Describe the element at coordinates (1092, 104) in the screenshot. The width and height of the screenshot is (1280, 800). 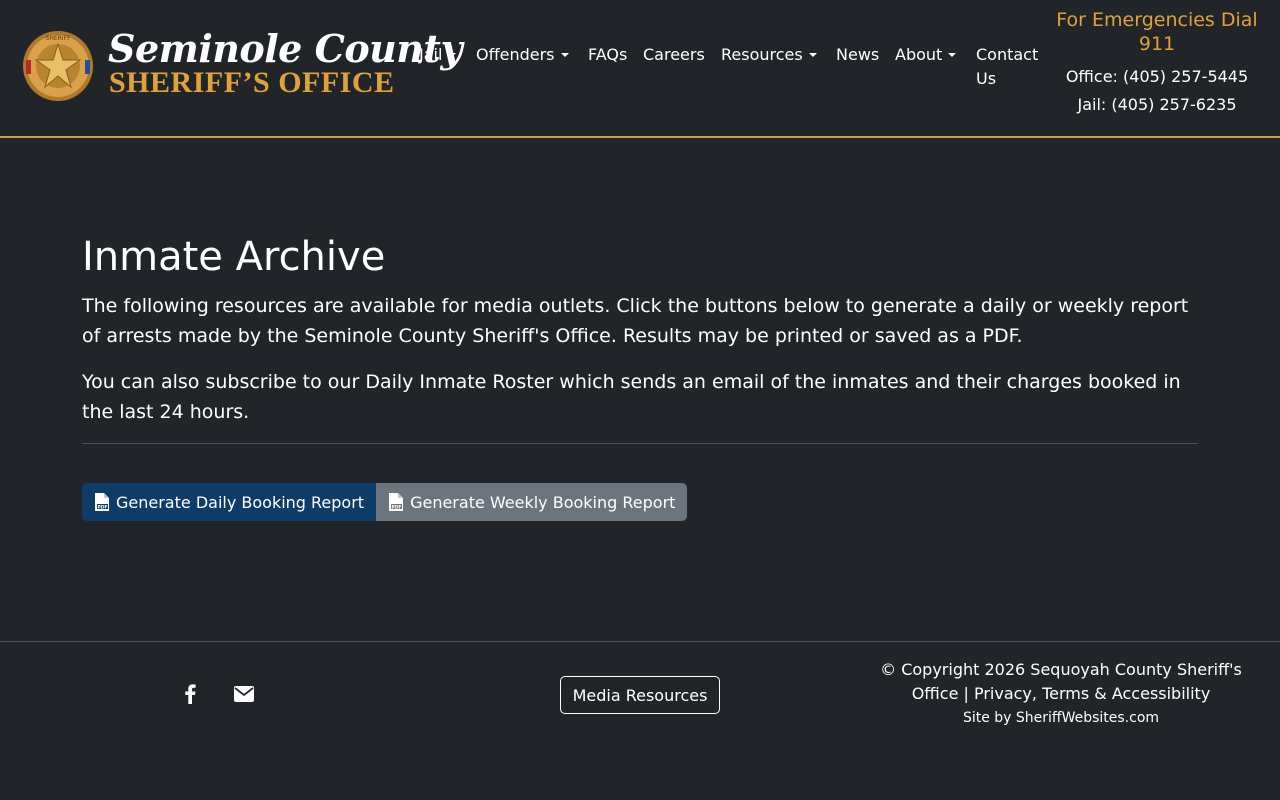
I see `jail-label: Jail:` at that location.